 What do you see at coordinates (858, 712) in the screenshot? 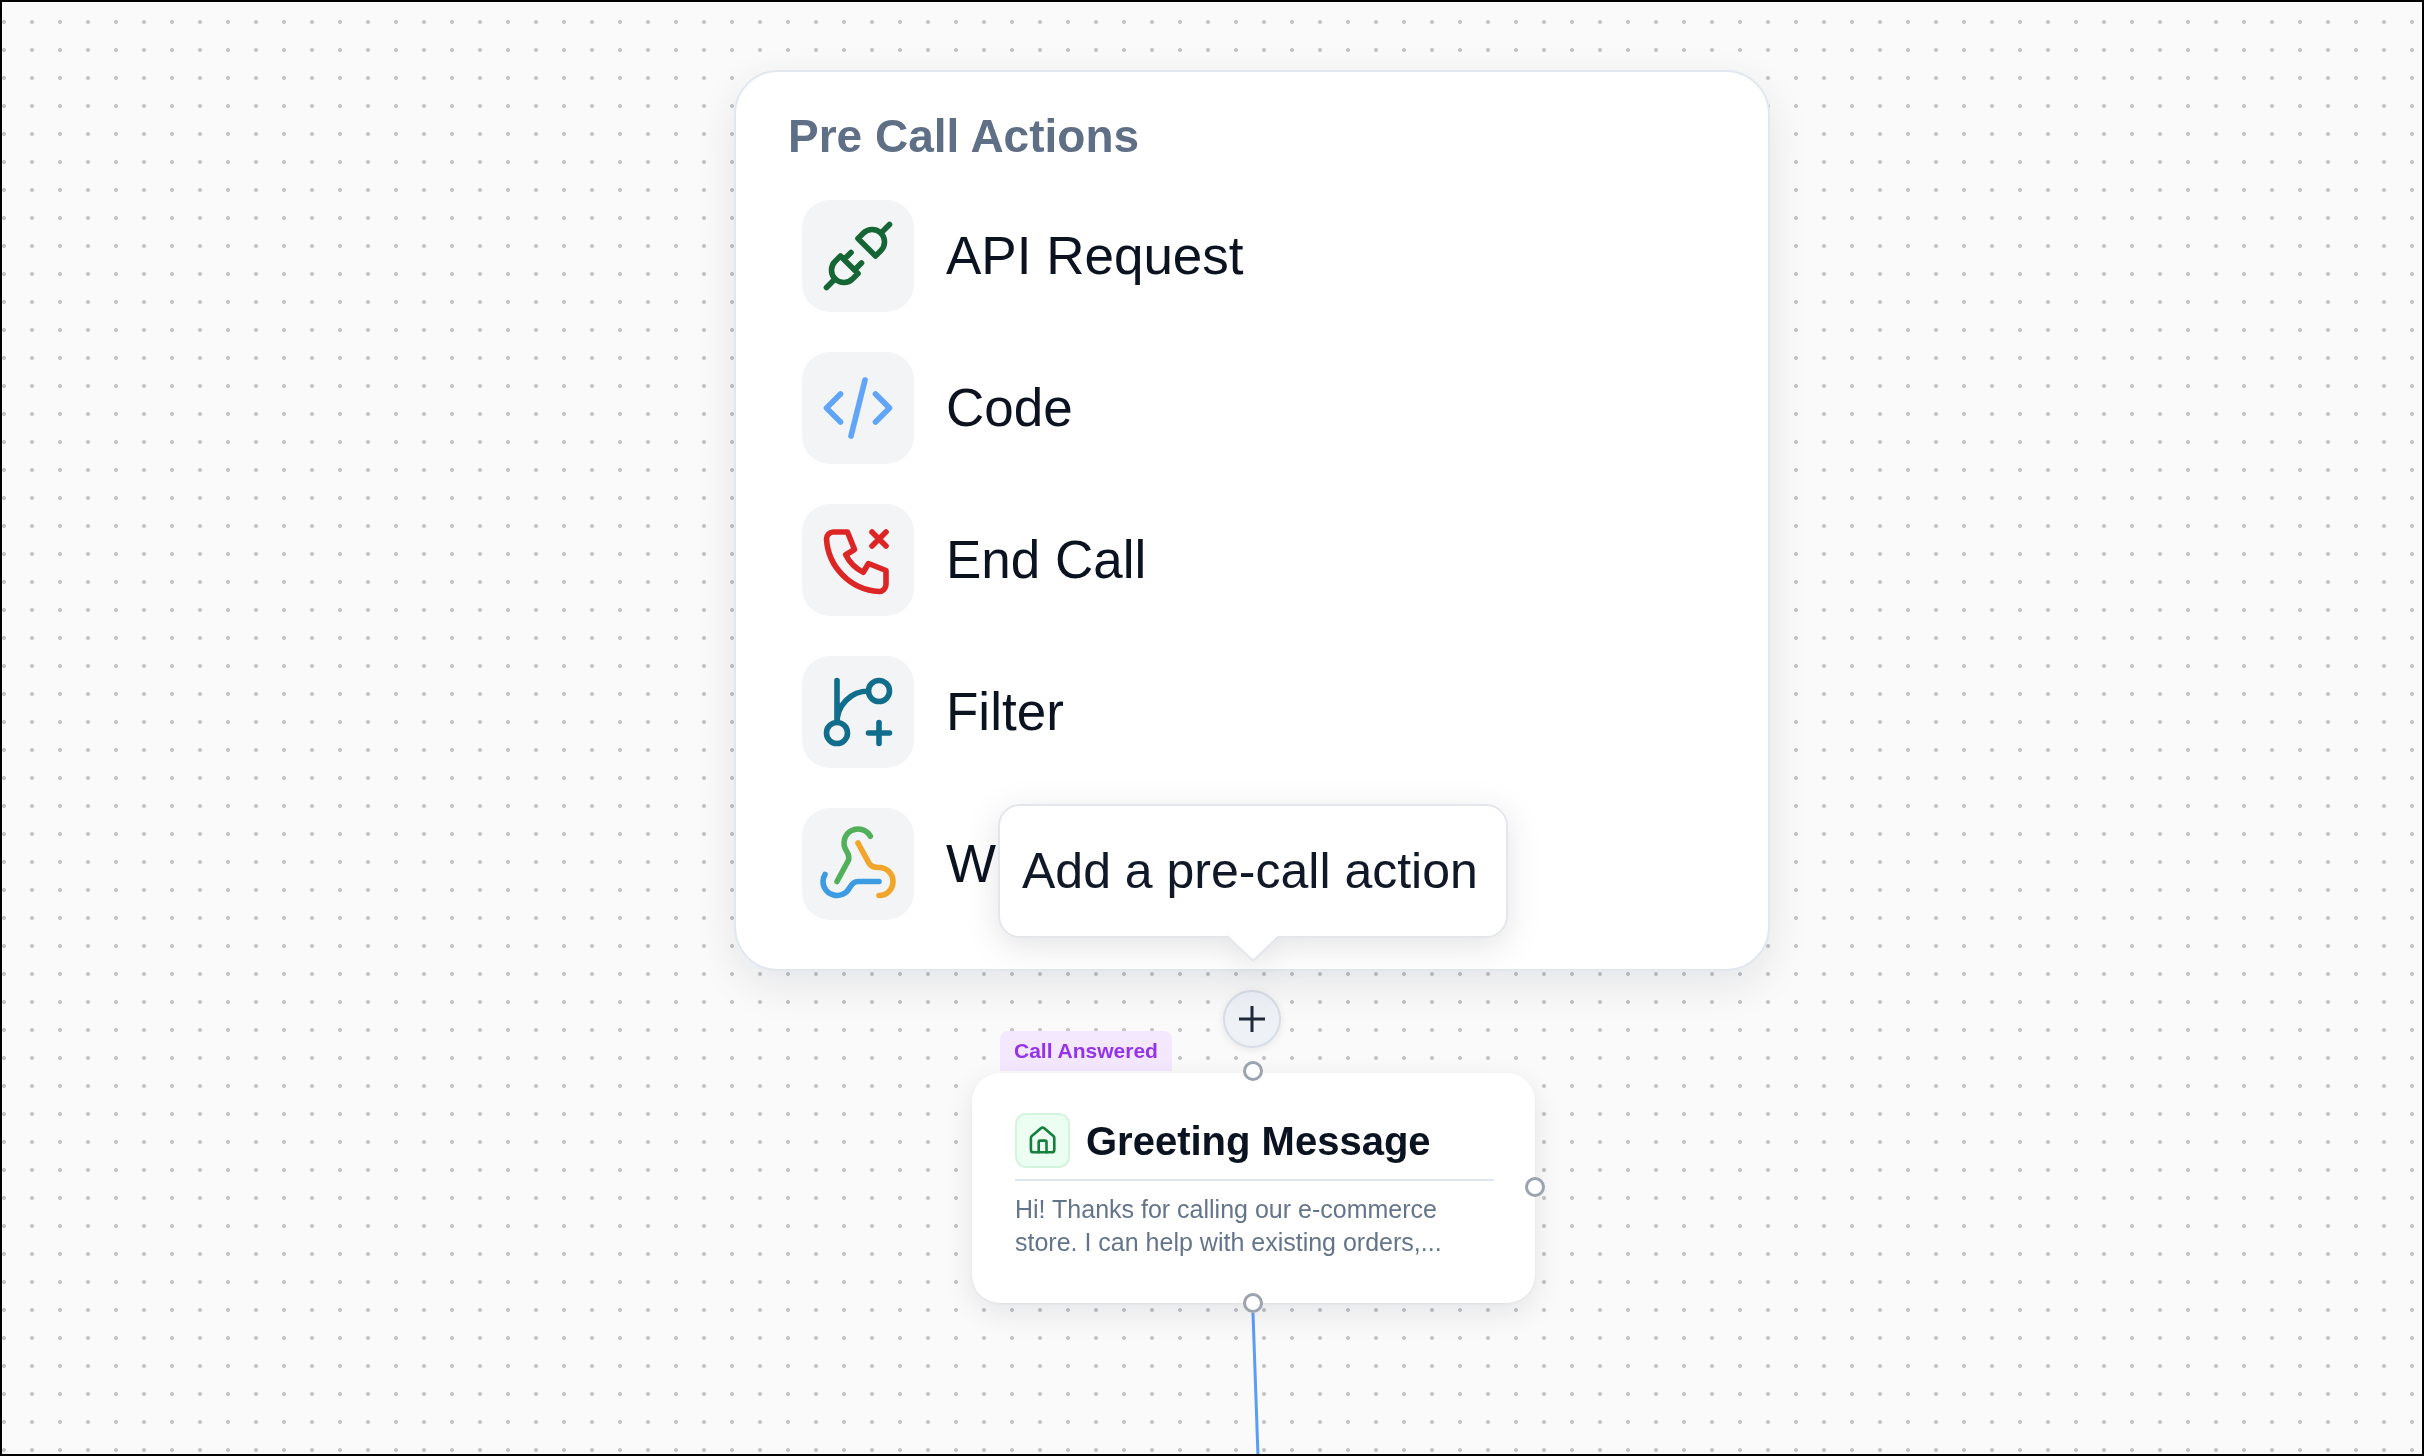
I see `branch-plus-icon` at bounding box center [858, 712].